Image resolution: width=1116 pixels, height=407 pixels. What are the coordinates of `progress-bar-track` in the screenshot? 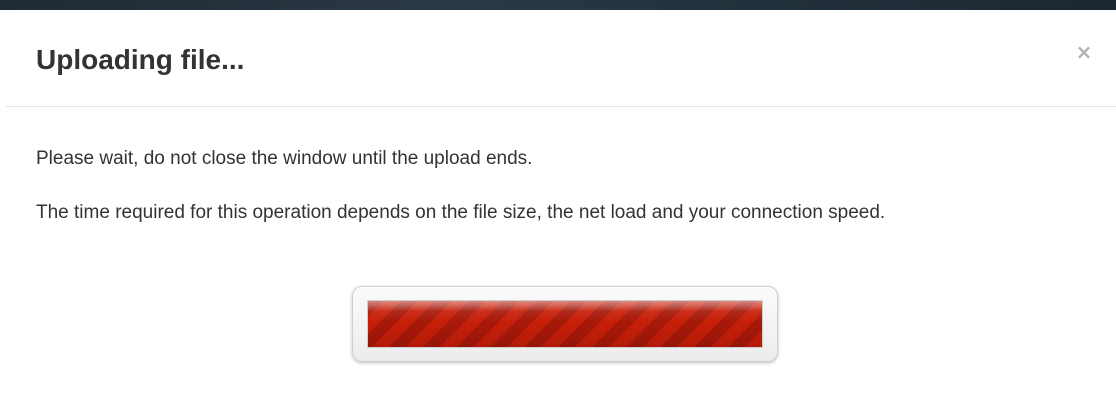 It's located at (565, 324).